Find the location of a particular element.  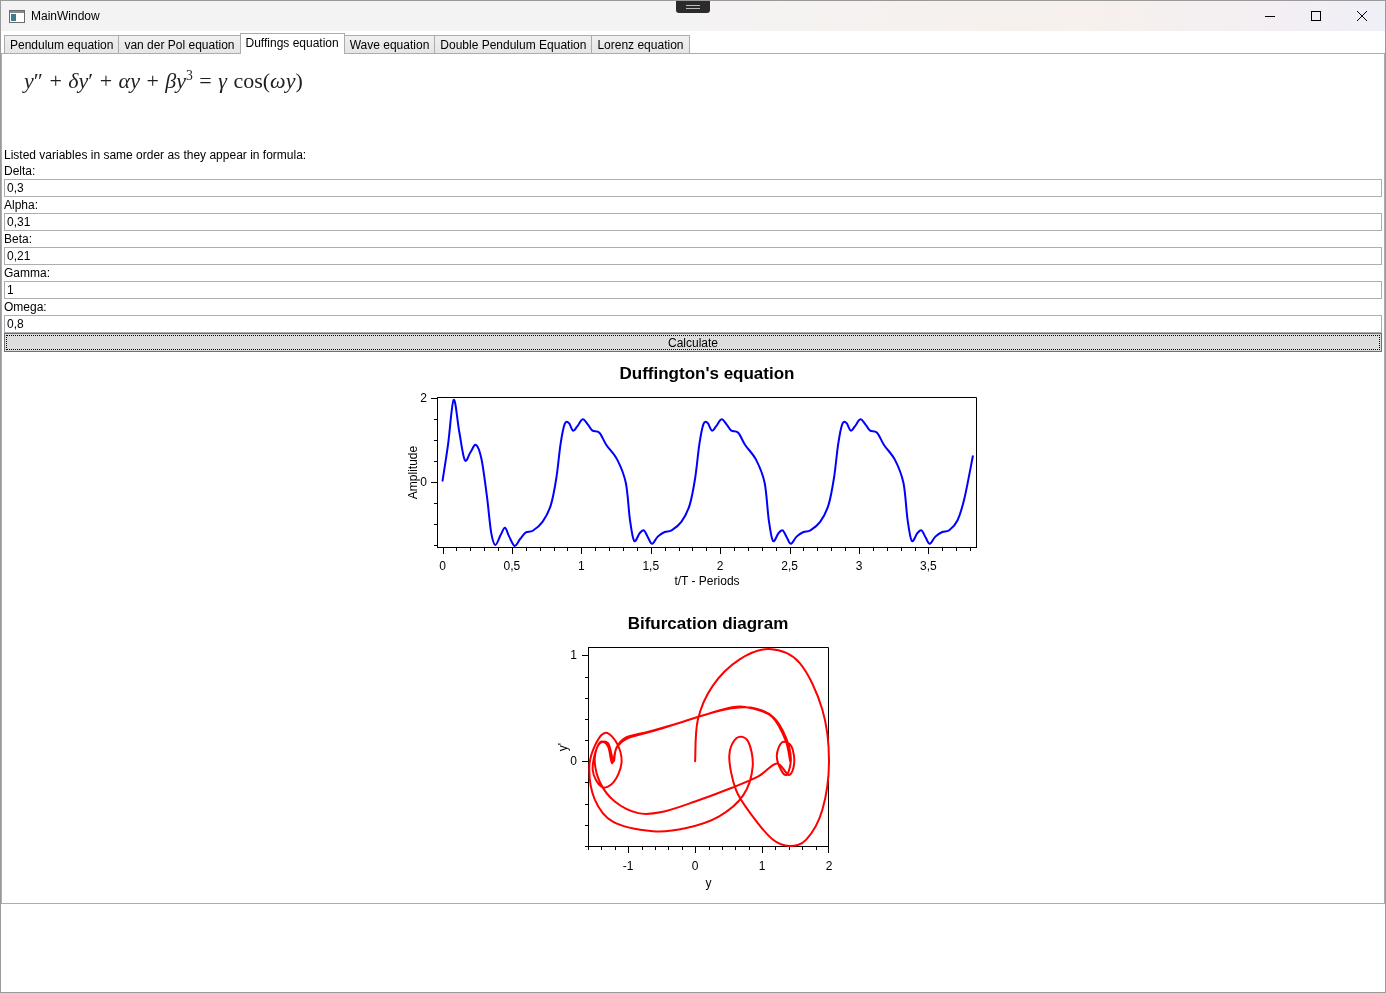

app-icon is located at coordinates (17, 16).